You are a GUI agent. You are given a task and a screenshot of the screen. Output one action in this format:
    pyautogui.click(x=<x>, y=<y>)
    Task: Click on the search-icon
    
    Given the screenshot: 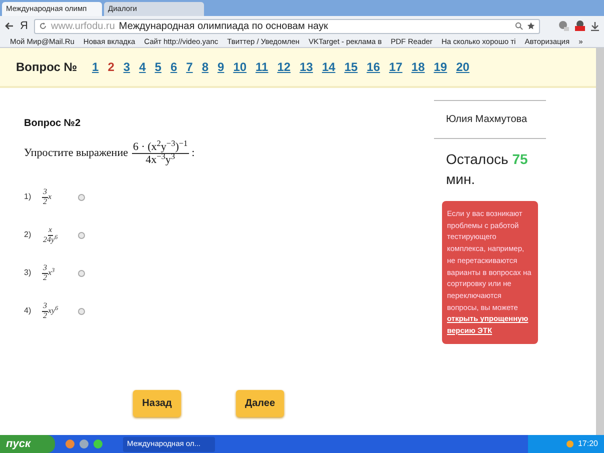 What is the action you would take?
    pyautogui.click(x=519, y=26)
    